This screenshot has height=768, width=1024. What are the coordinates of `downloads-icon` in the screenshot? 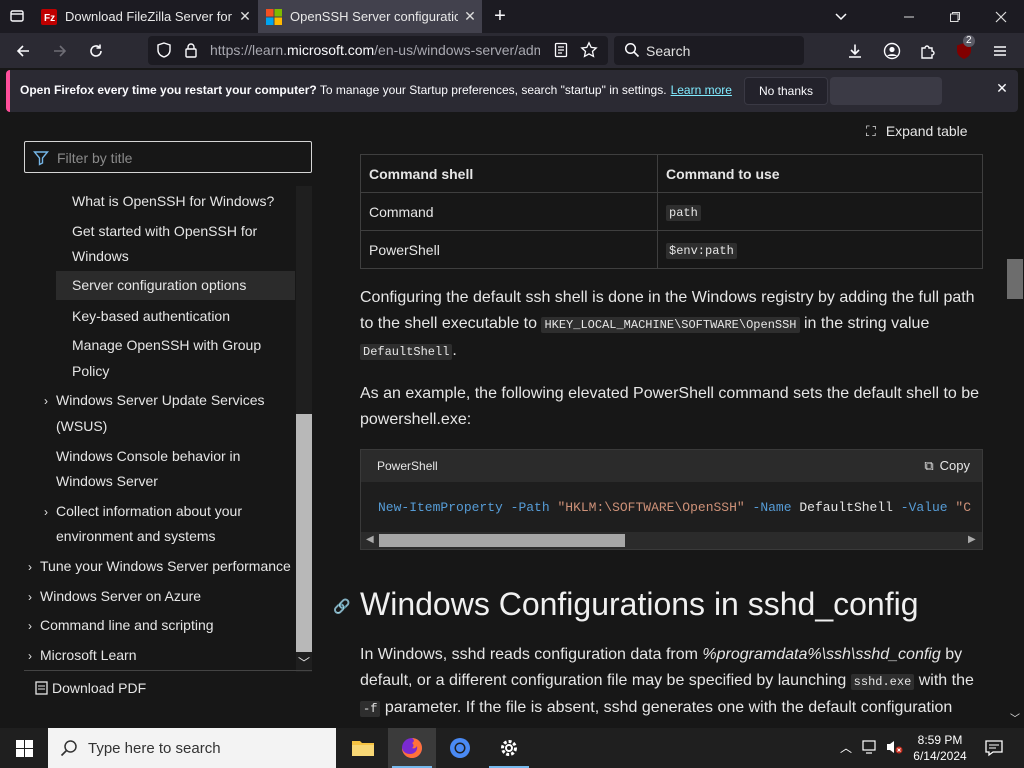 It's located at (855, 51).